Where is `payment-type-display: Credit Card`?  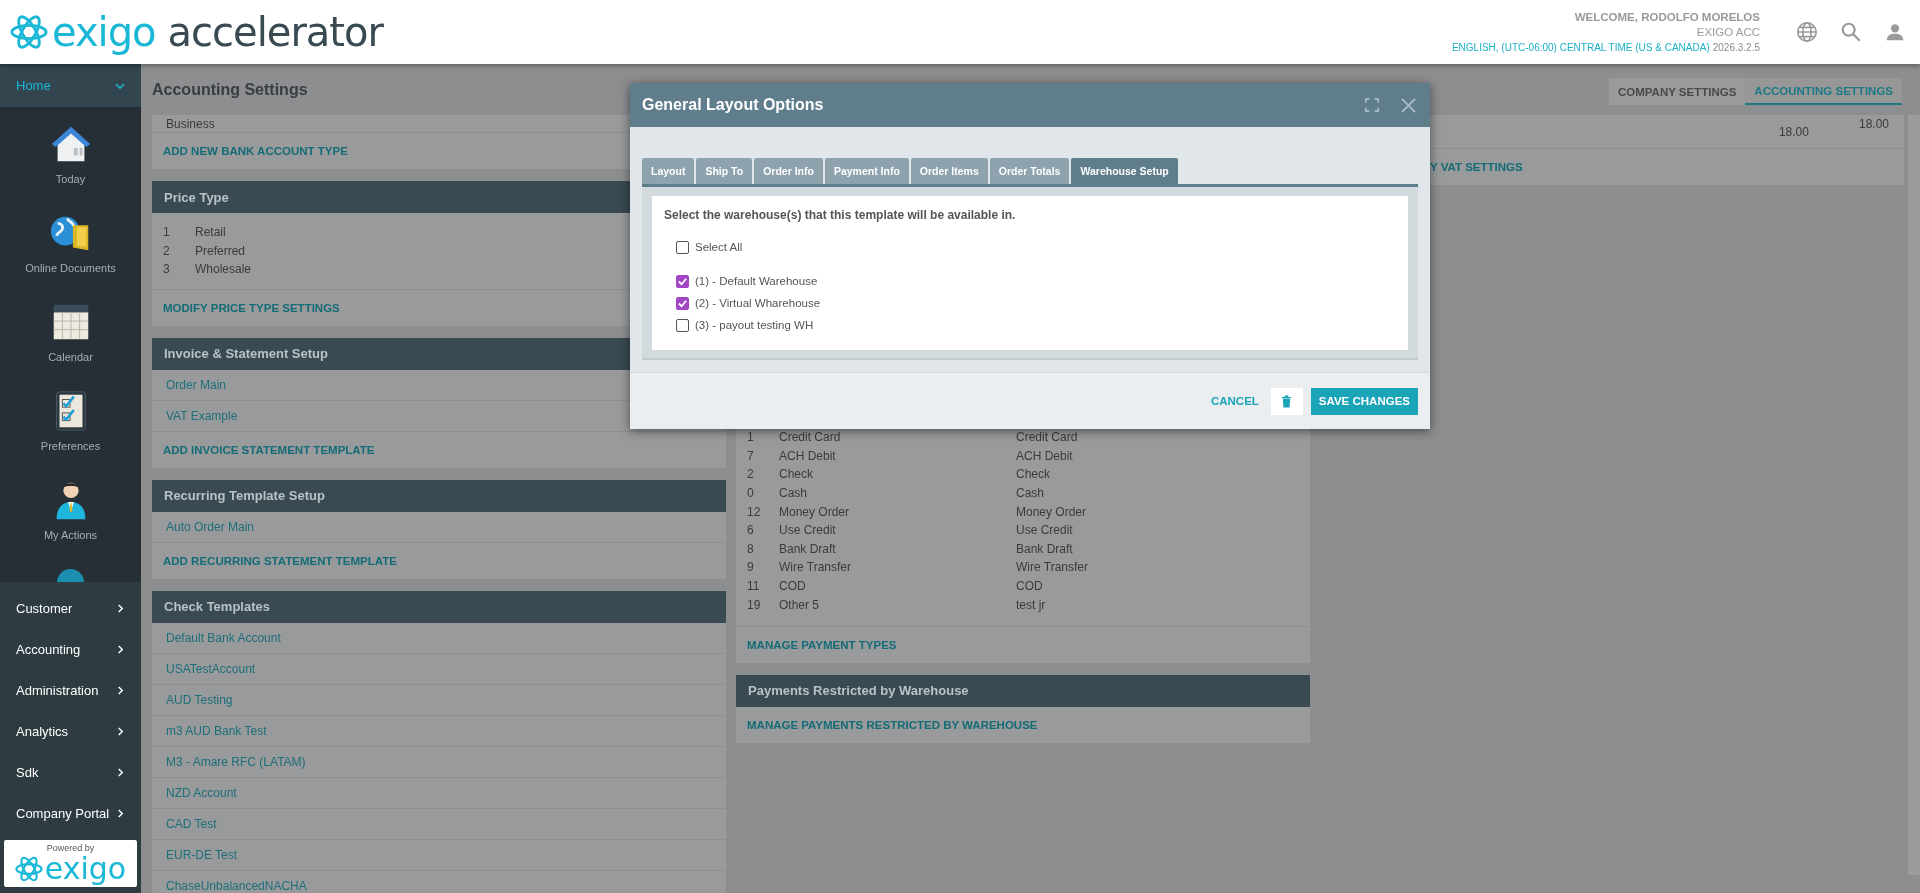 payment-type-display: Credit Card is located at coordinates (1047, 437).